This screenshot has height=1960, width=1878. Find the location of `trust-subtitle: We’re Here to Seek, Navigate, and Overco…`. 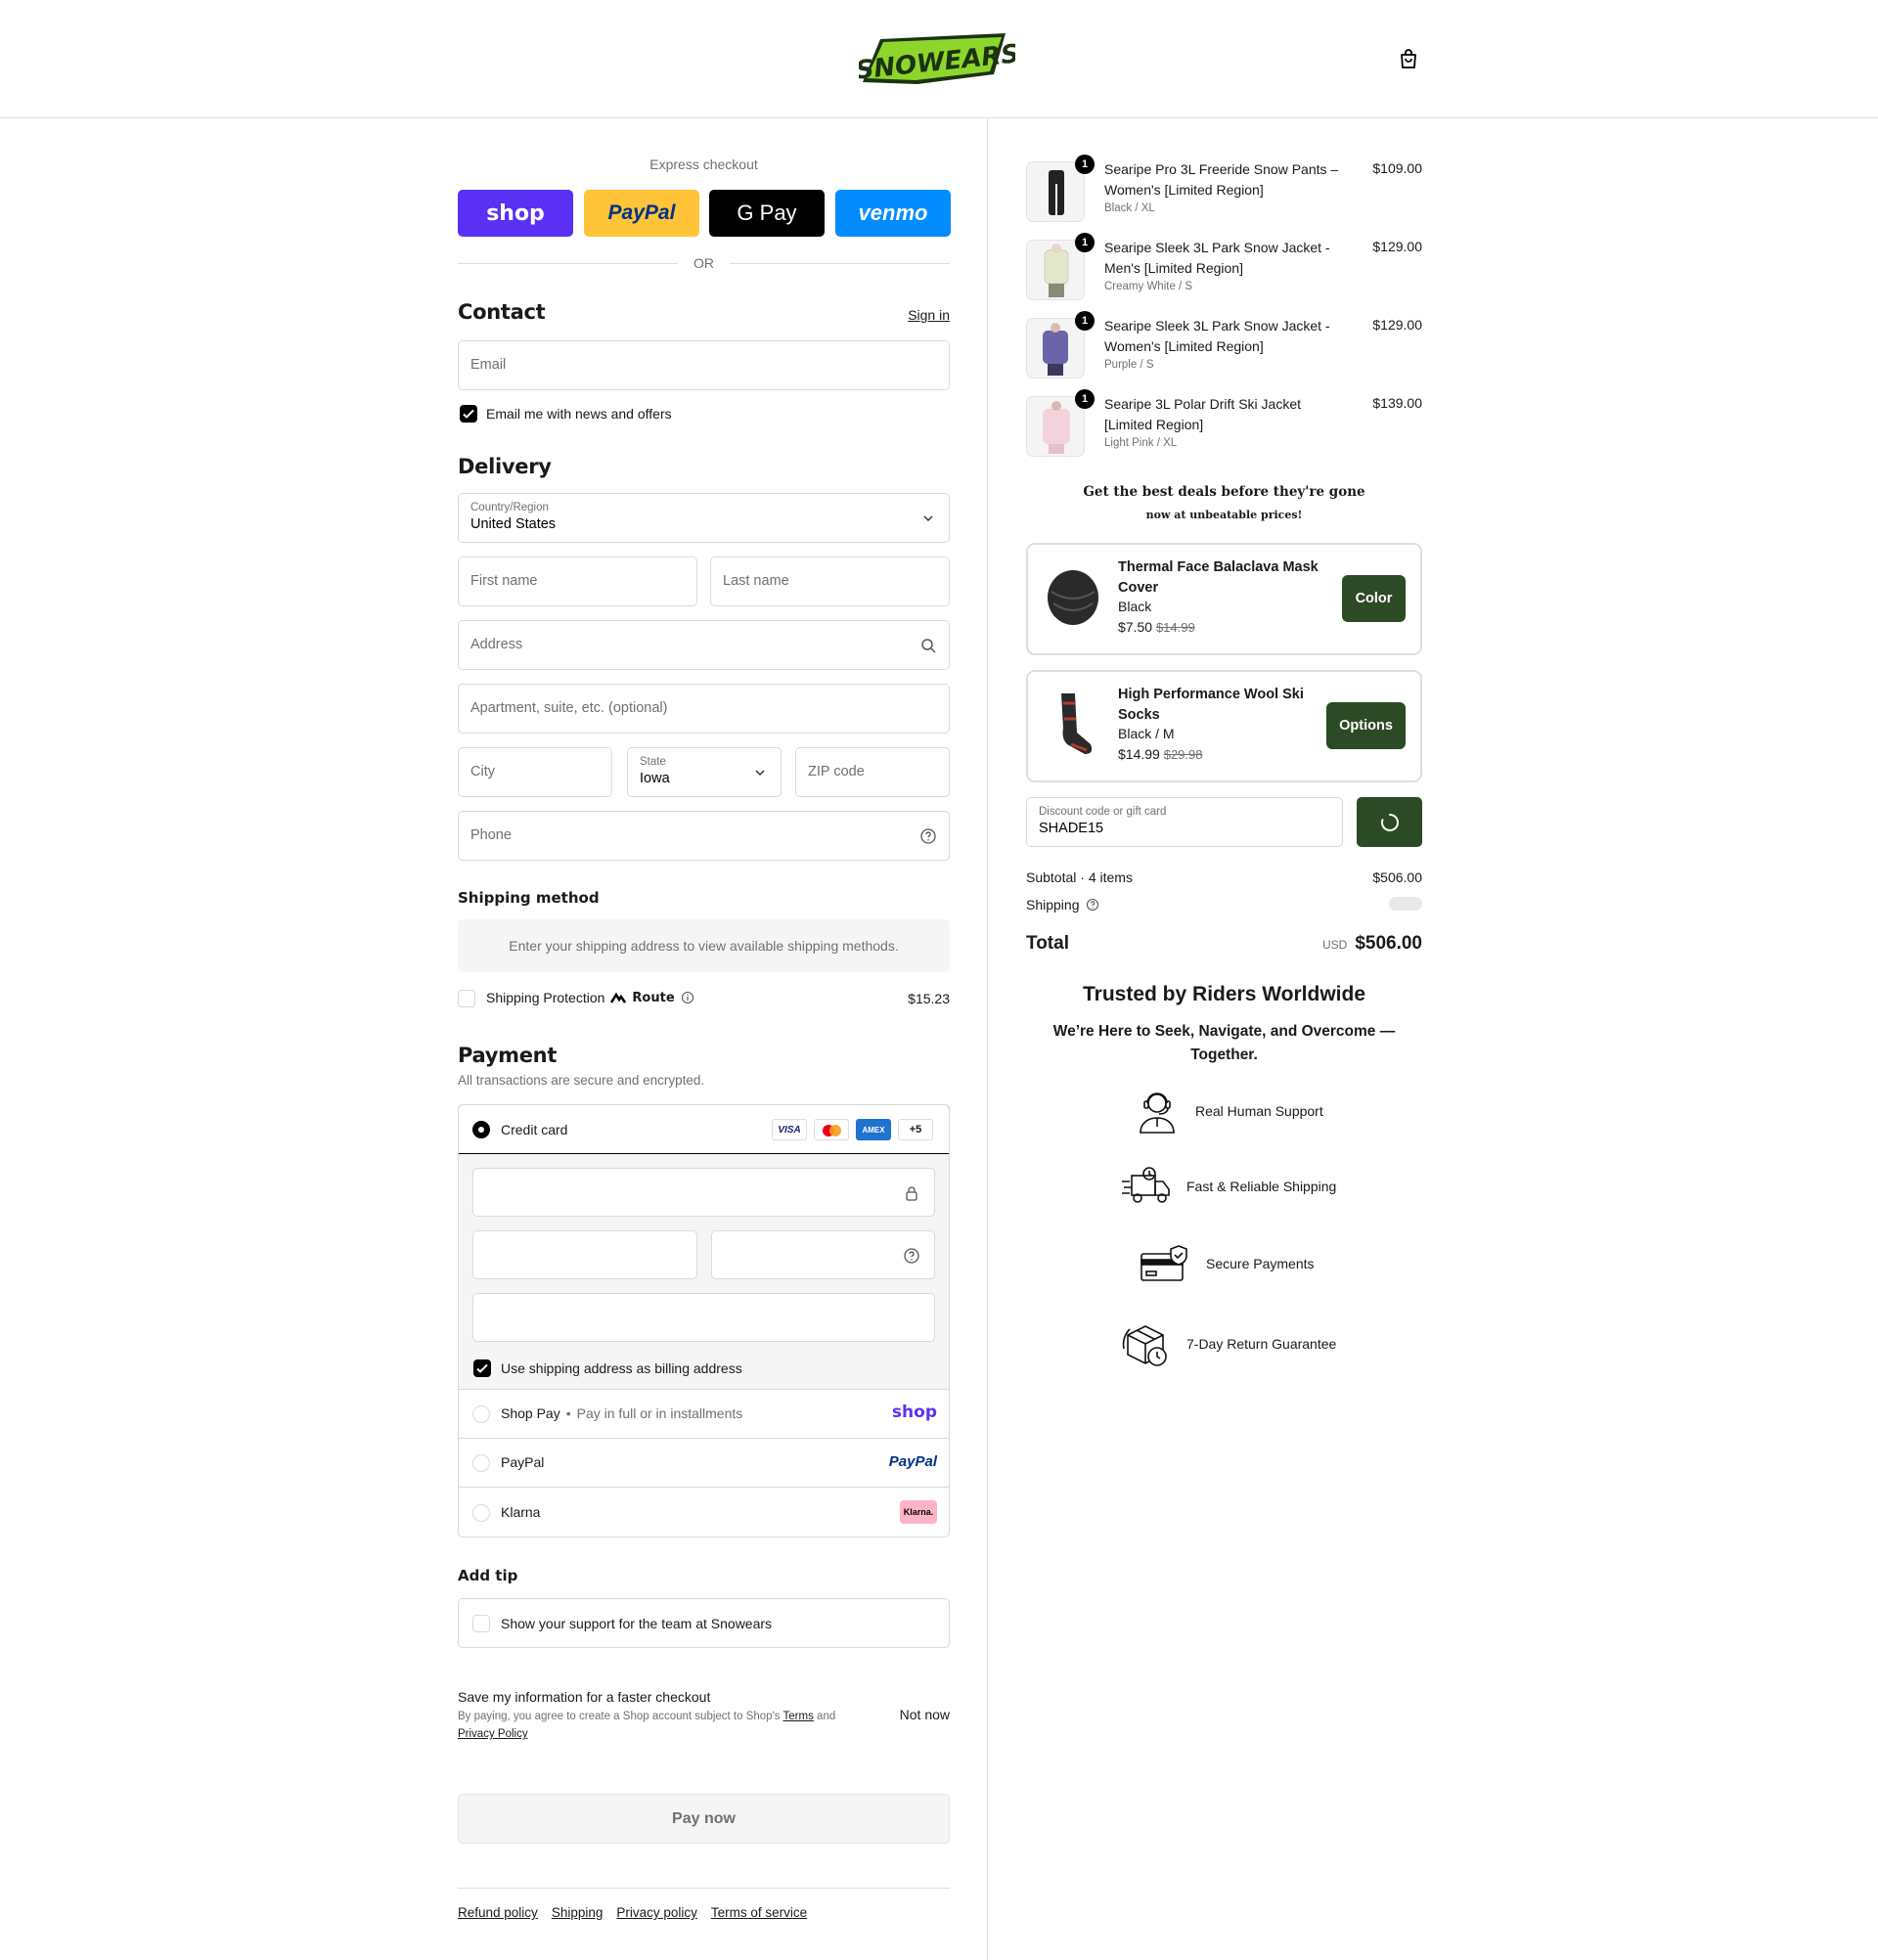

trust-subtitle: We’re Here to Seek, Navigate, and Overco… is located at coordinates (1224, 1043).